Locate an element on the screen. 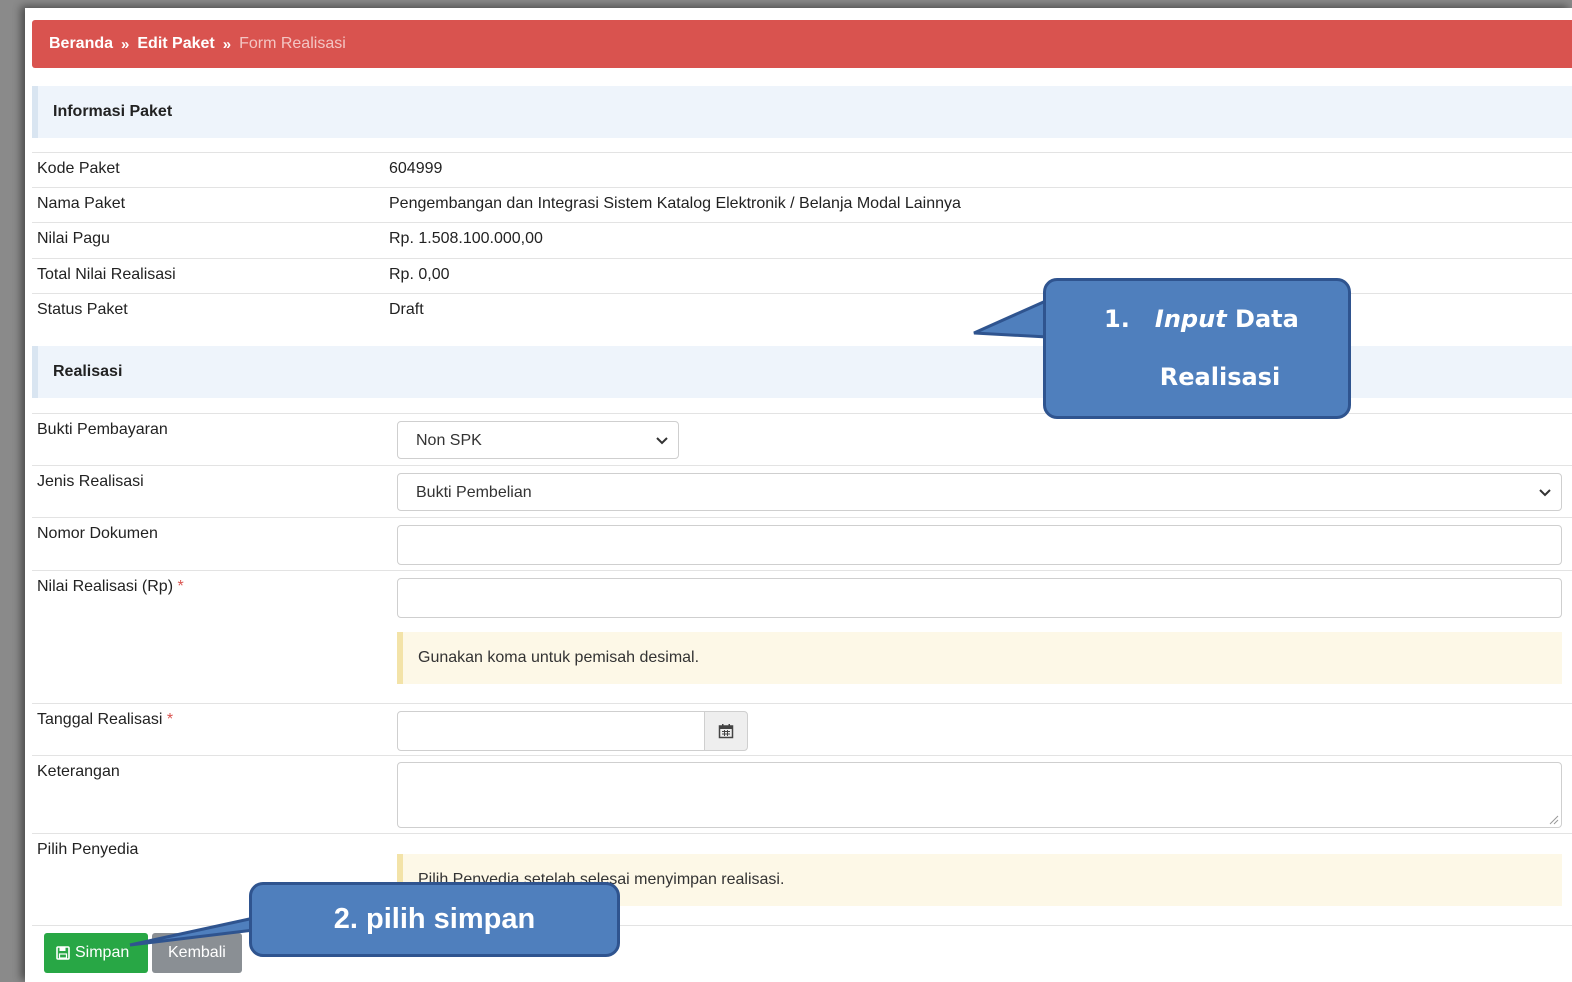 The height and width of the screenshot is (982, 1572). callout-text: Data is located at coordinates (1267, 319).